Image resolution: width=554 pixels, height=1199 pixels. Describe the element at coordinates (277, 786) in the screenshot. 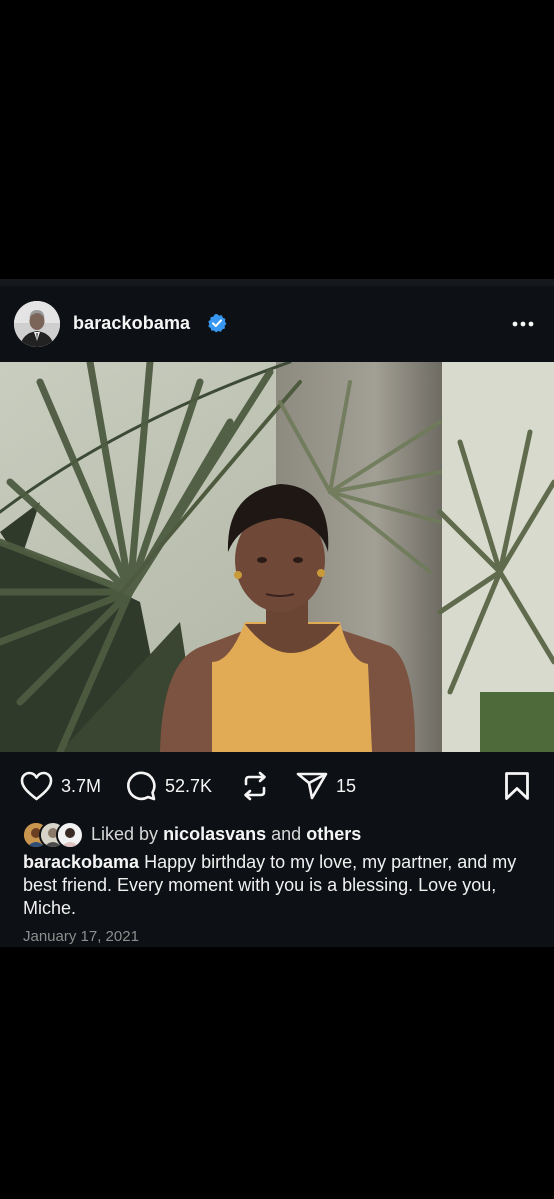

I see `post-actions: 3.7M 52.7K 15` at that location.